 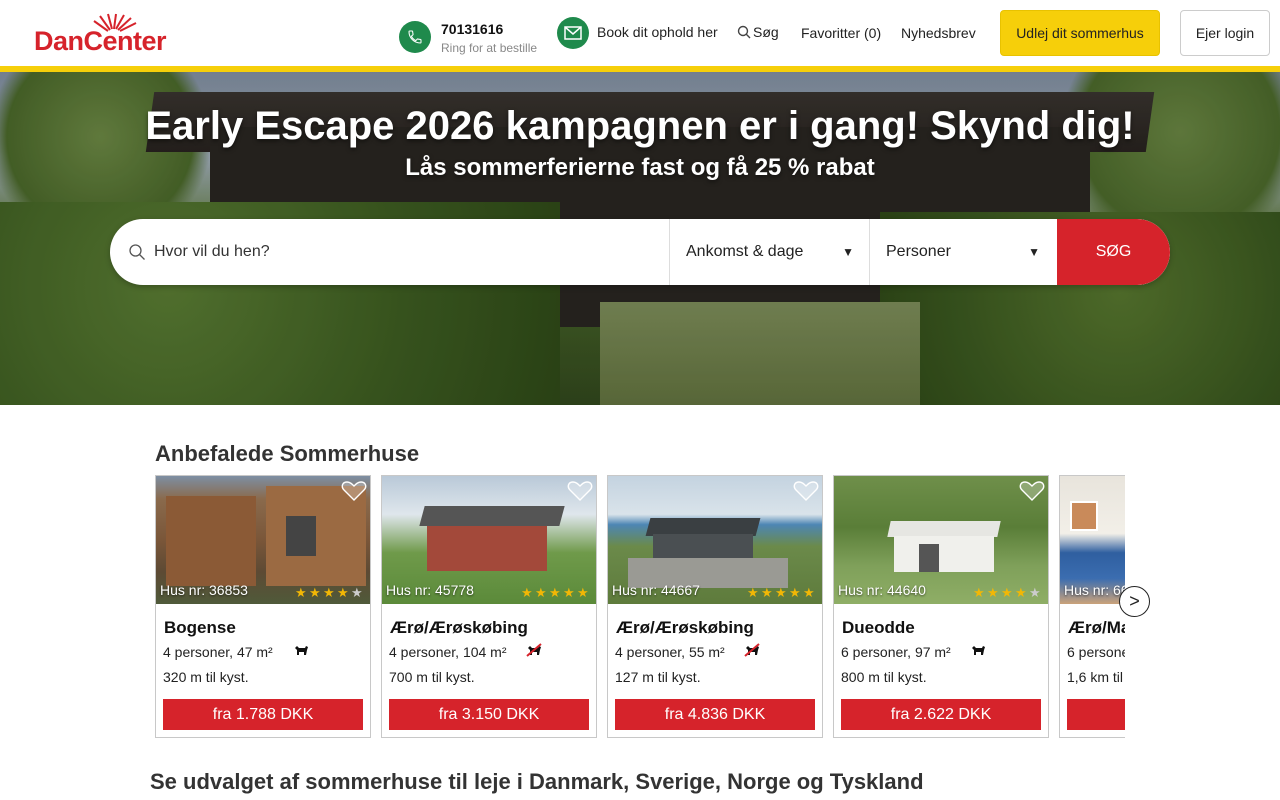 What do you see at coordinates (1096, 714) in the screenshot?
I see `price-button: fr` at bounding box center [1096, 714].